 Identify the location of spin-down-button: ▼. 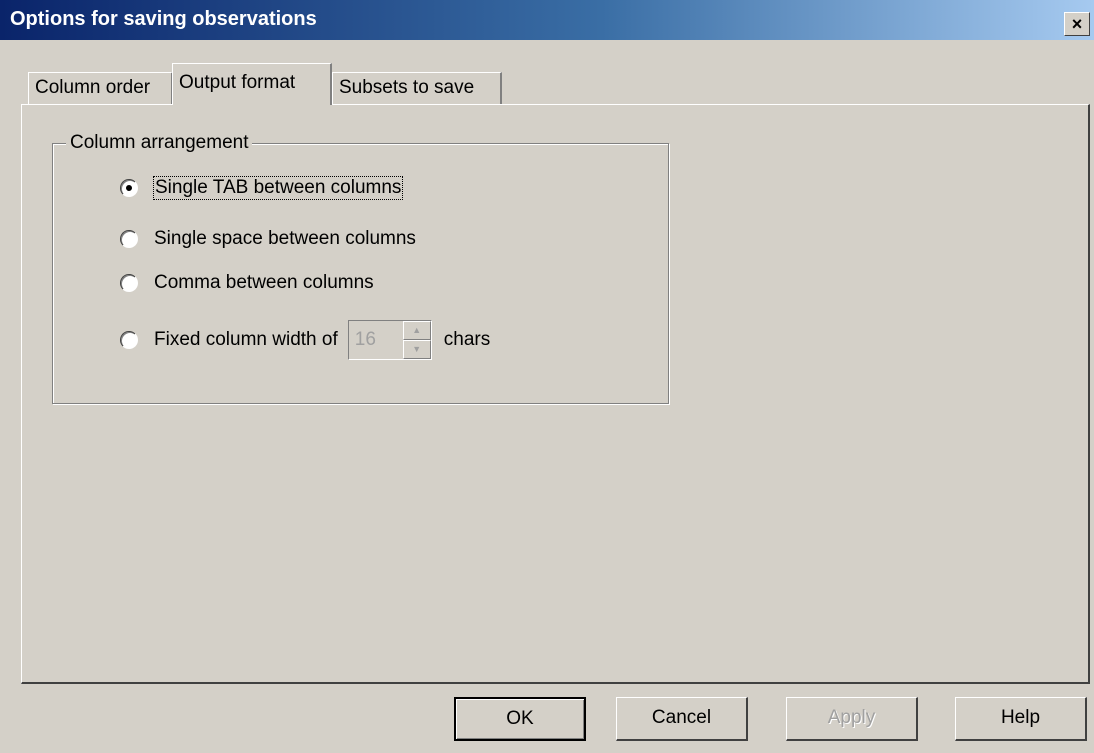
(416, 349).